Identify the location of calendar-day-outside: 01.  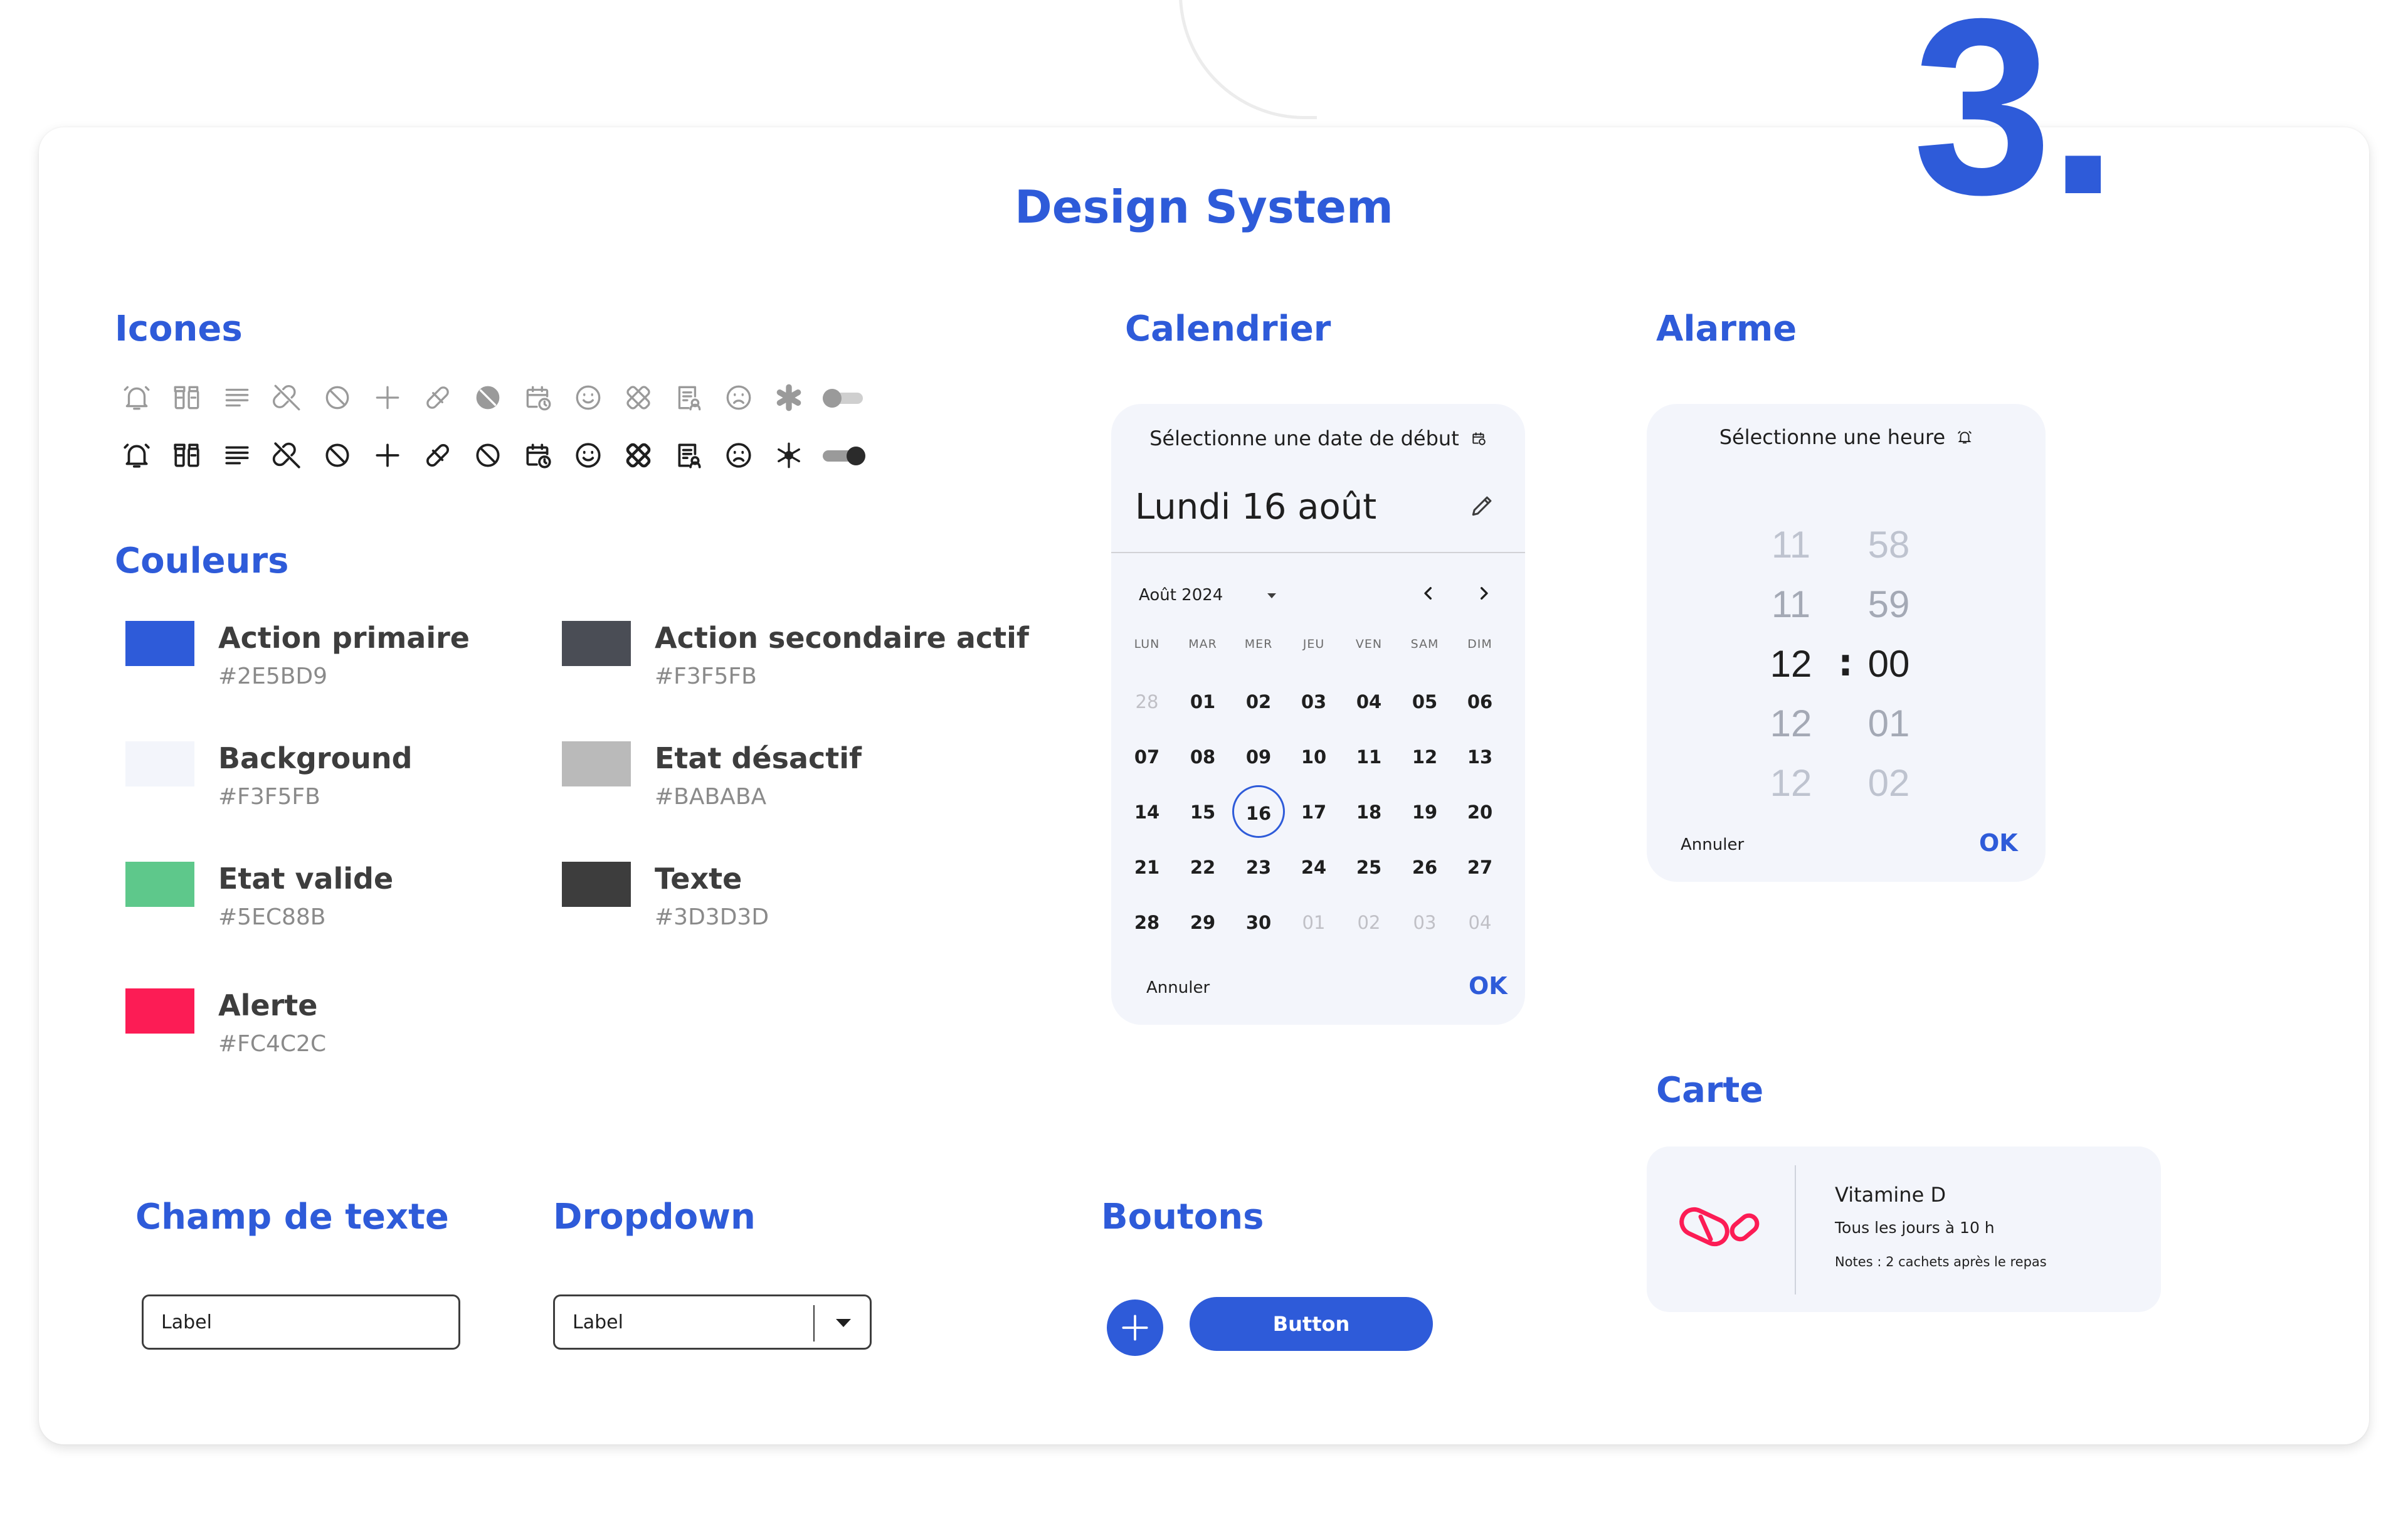
(1314, 923).